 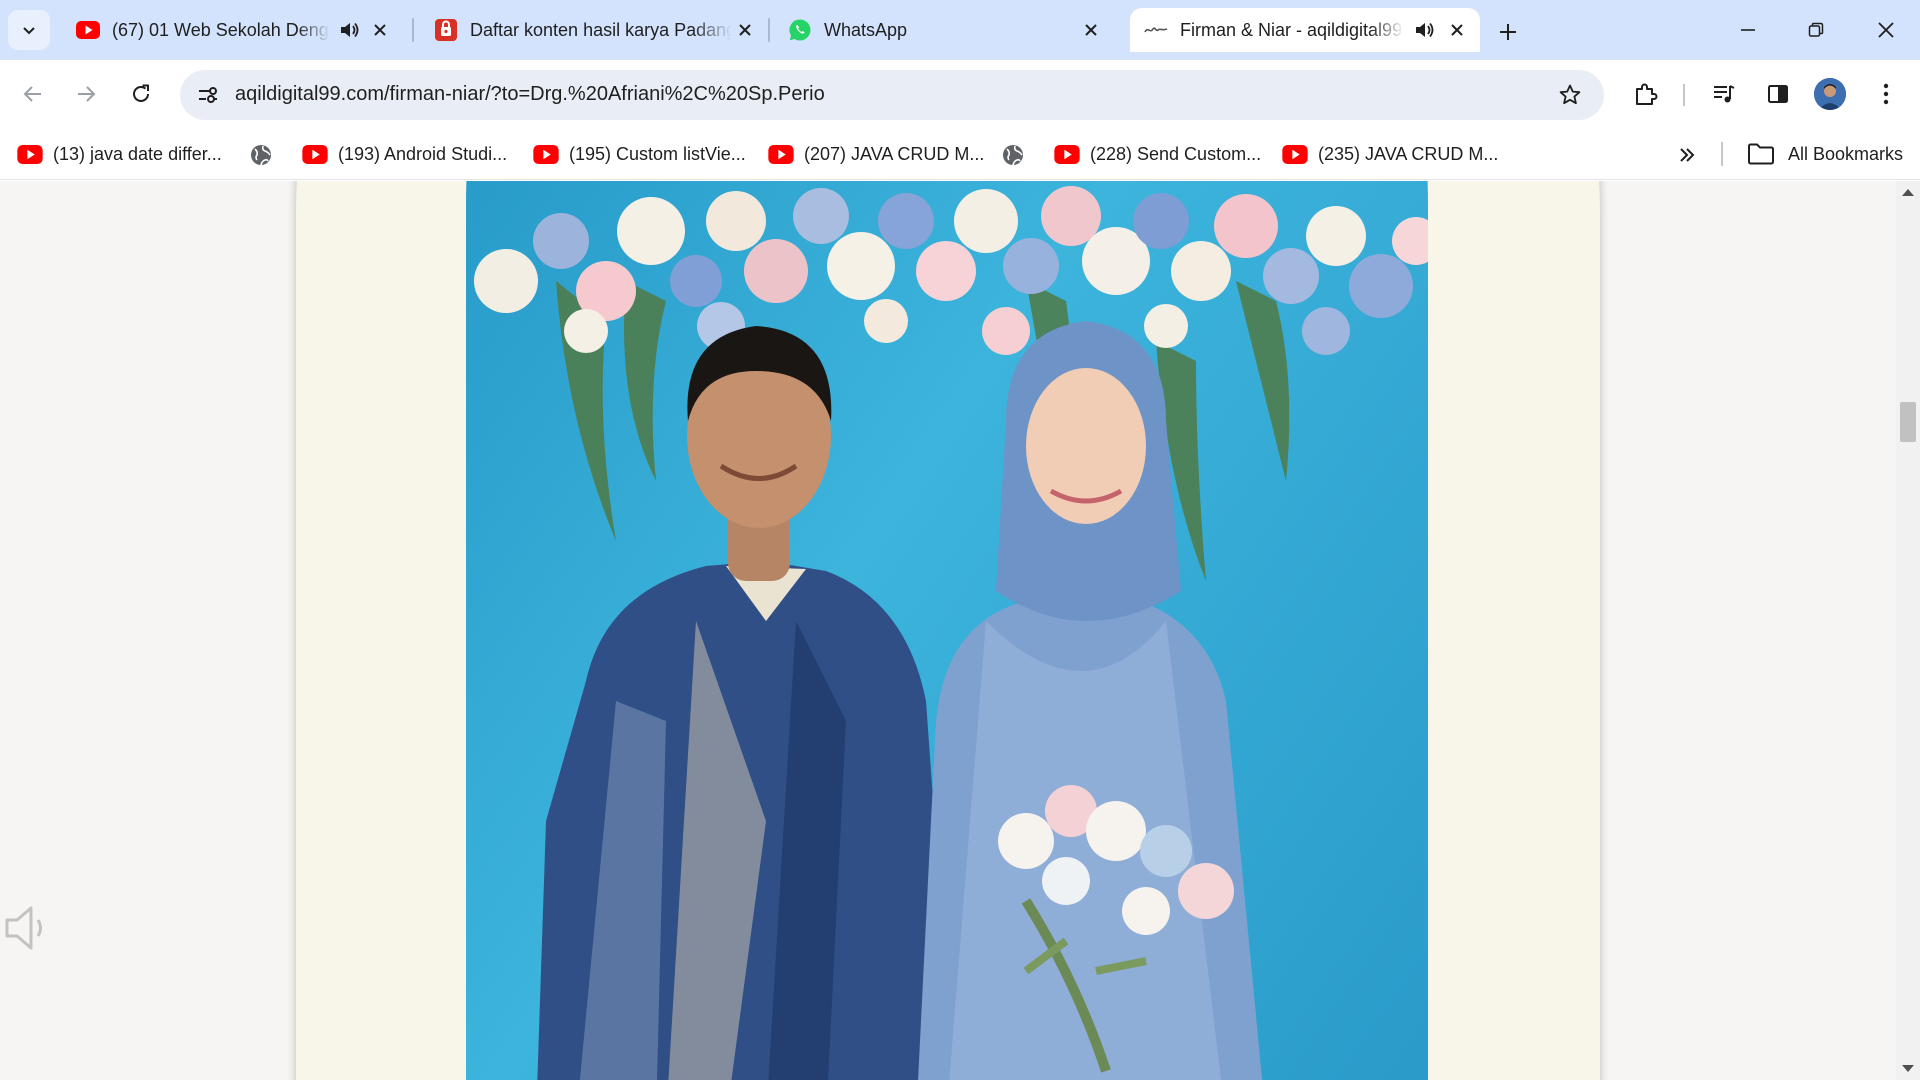 I want to click on bookmark-star-icon, so click(x=1570, y=95).